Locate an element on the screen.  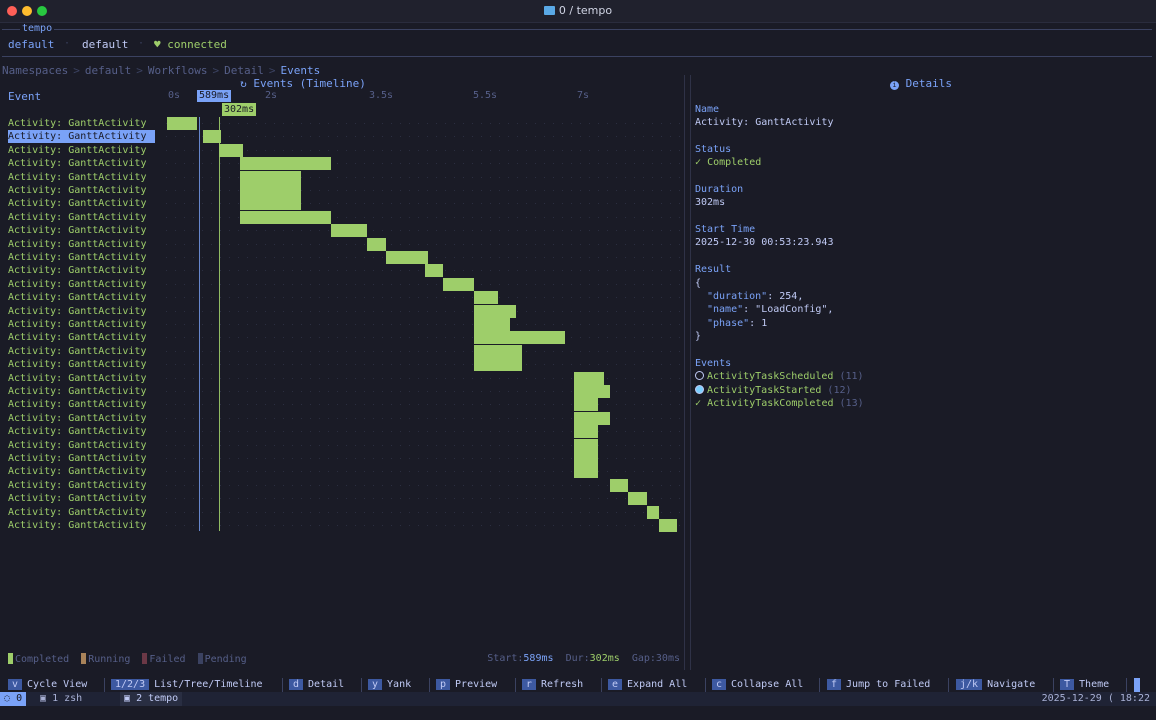
hotkey-collapse-all: c Collapse All is located at coordinates (757, 685).